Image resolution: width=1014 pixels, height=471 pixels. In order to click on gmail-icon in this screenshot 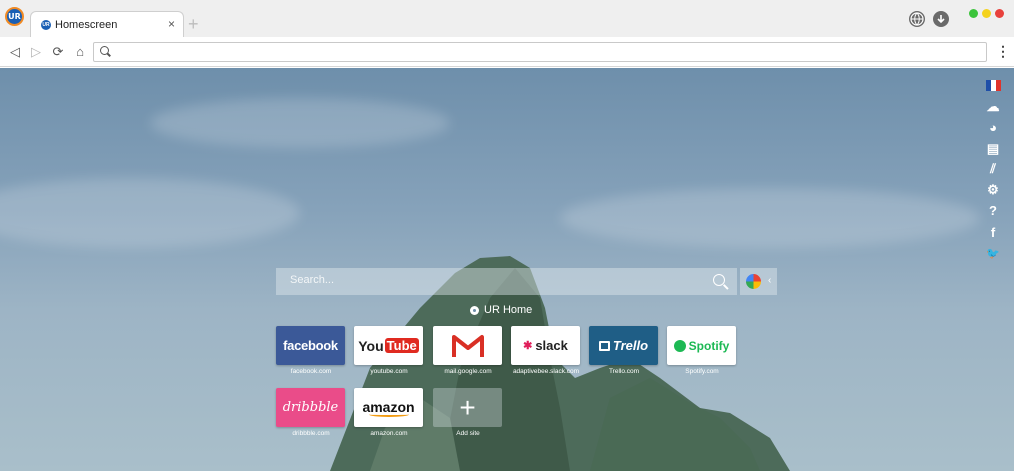, I will do `click(467, 345)`.